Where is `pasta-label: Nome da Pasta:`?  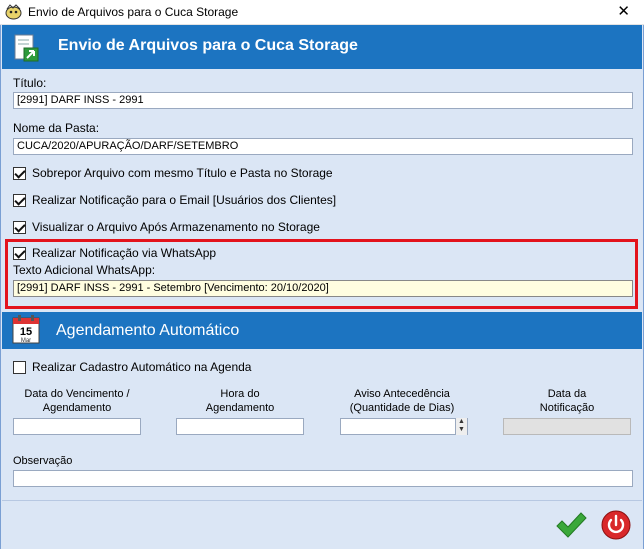
pasta-label: Nome da Pasta: is located at coordinates (56, 128).